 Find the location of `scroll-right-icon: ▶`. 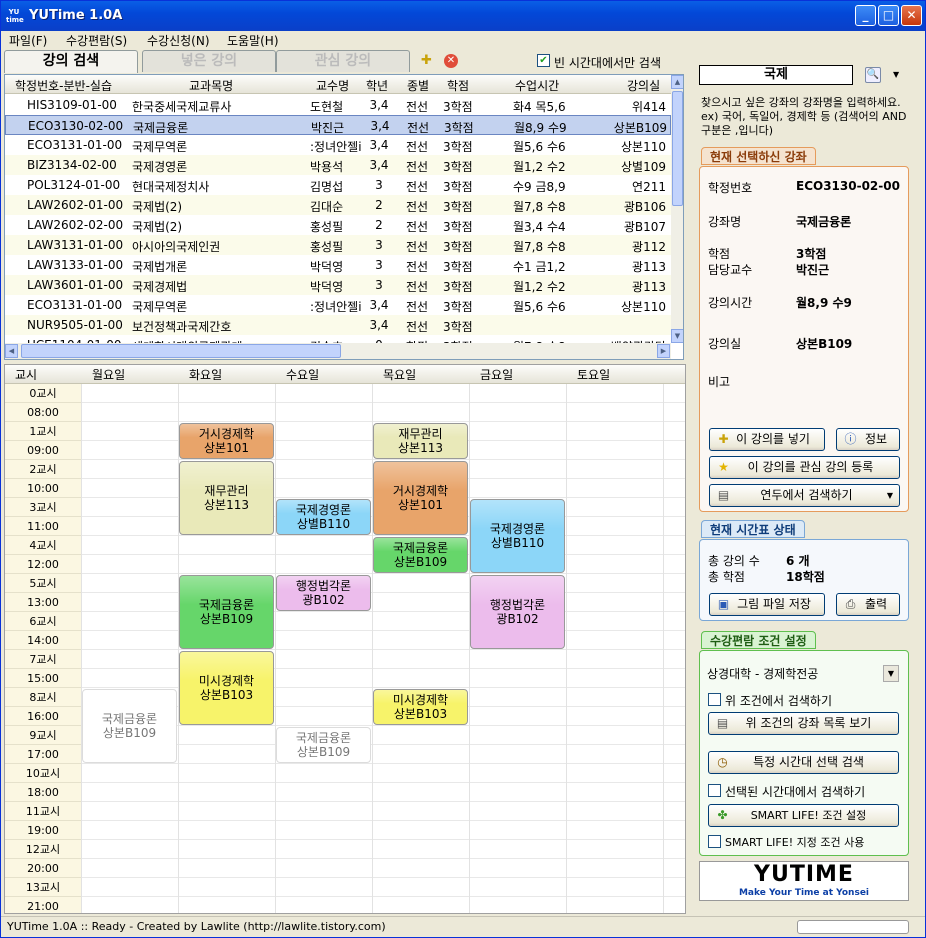

scroll-right-icon: ▶ is located at coordinates (663, 351).